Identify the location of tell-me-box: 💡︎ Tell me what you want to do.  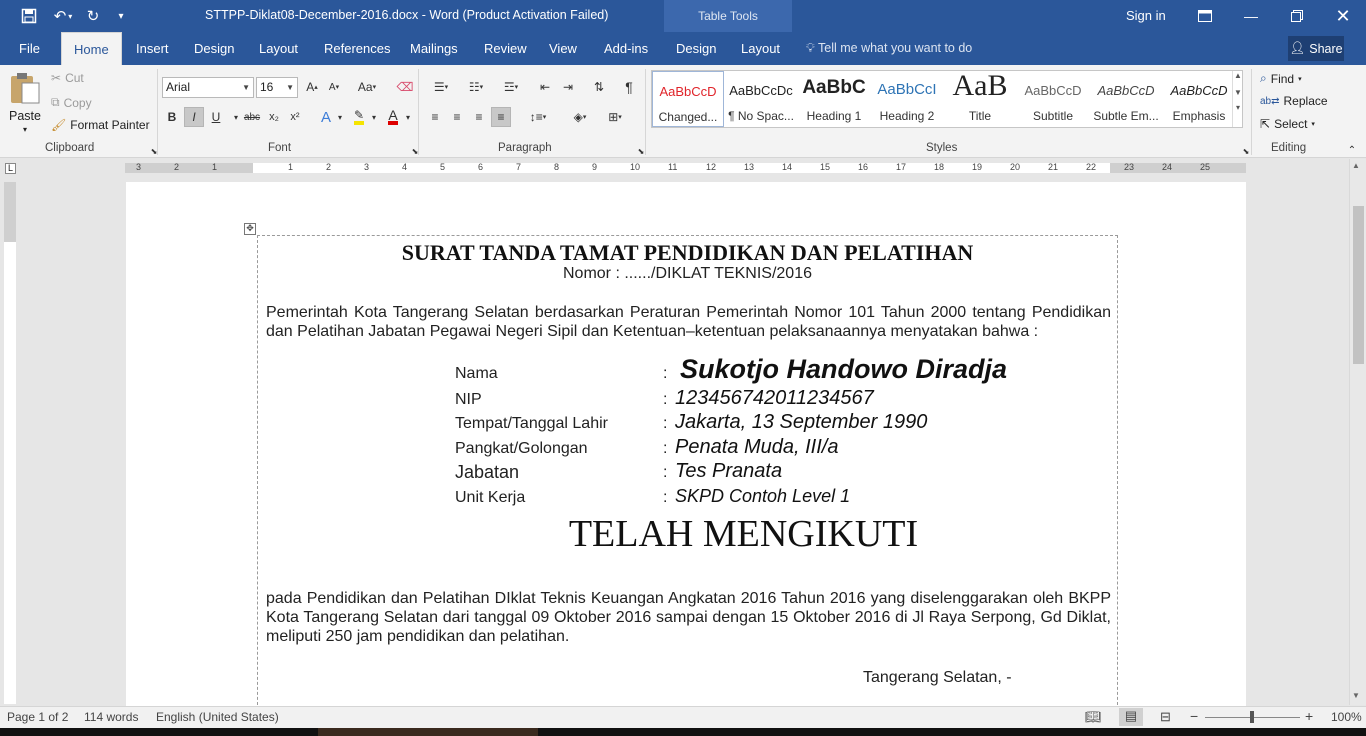
(889, 48).